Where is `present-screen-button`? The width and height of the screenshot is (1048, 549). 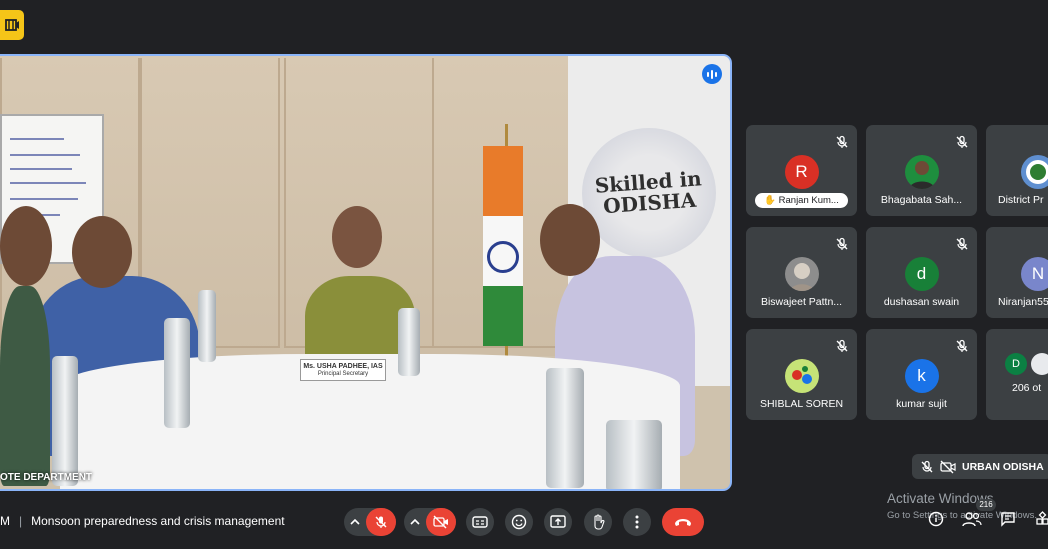
present-screen-button is located at coordinates (558, 522).